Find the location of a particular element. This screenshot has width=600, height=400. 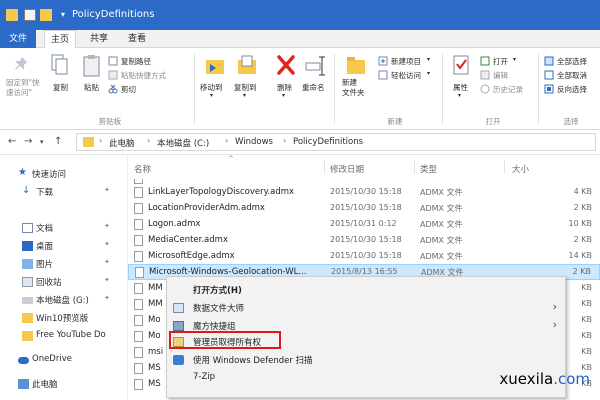

nav-item-desktop: 桌面 ✦ is located at coordinates (64, 246).